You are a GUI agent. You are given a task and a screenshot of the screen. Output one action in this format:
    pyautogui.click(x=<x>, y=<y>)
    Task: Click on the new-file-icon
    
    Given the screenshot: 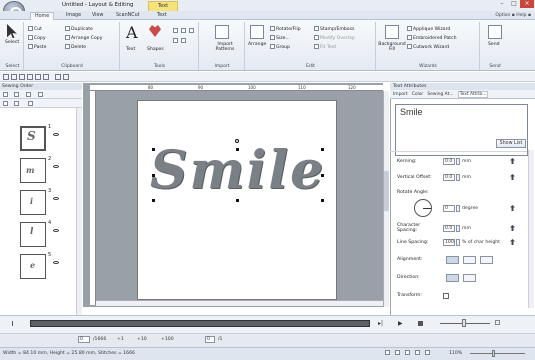 What is the action you would take?
    pyautogui.click(x=6, y=77)
    